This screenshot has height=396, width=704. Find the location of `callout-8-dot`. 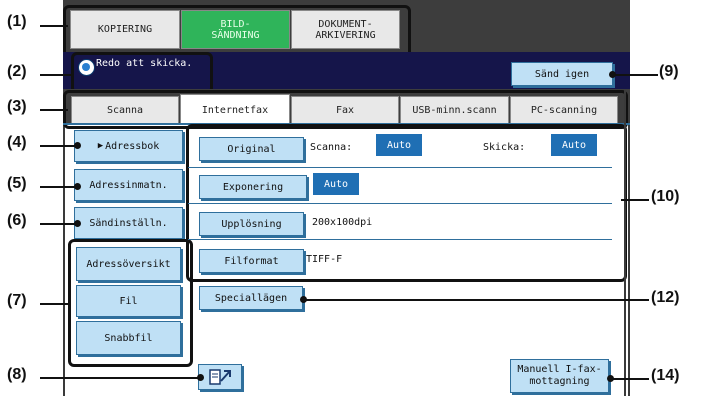

callout-8-dot is located at coordinates (200, 377).